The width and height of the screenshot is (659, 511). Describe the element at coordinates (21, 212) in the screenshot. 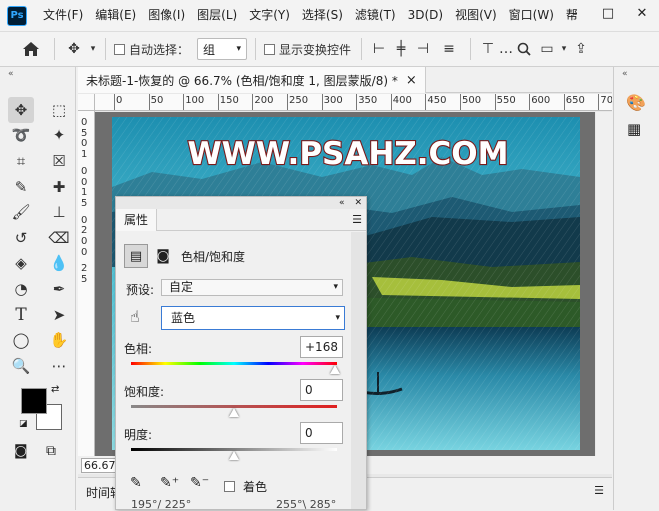

I see `brush-tool-icon: 🖌` at that location.